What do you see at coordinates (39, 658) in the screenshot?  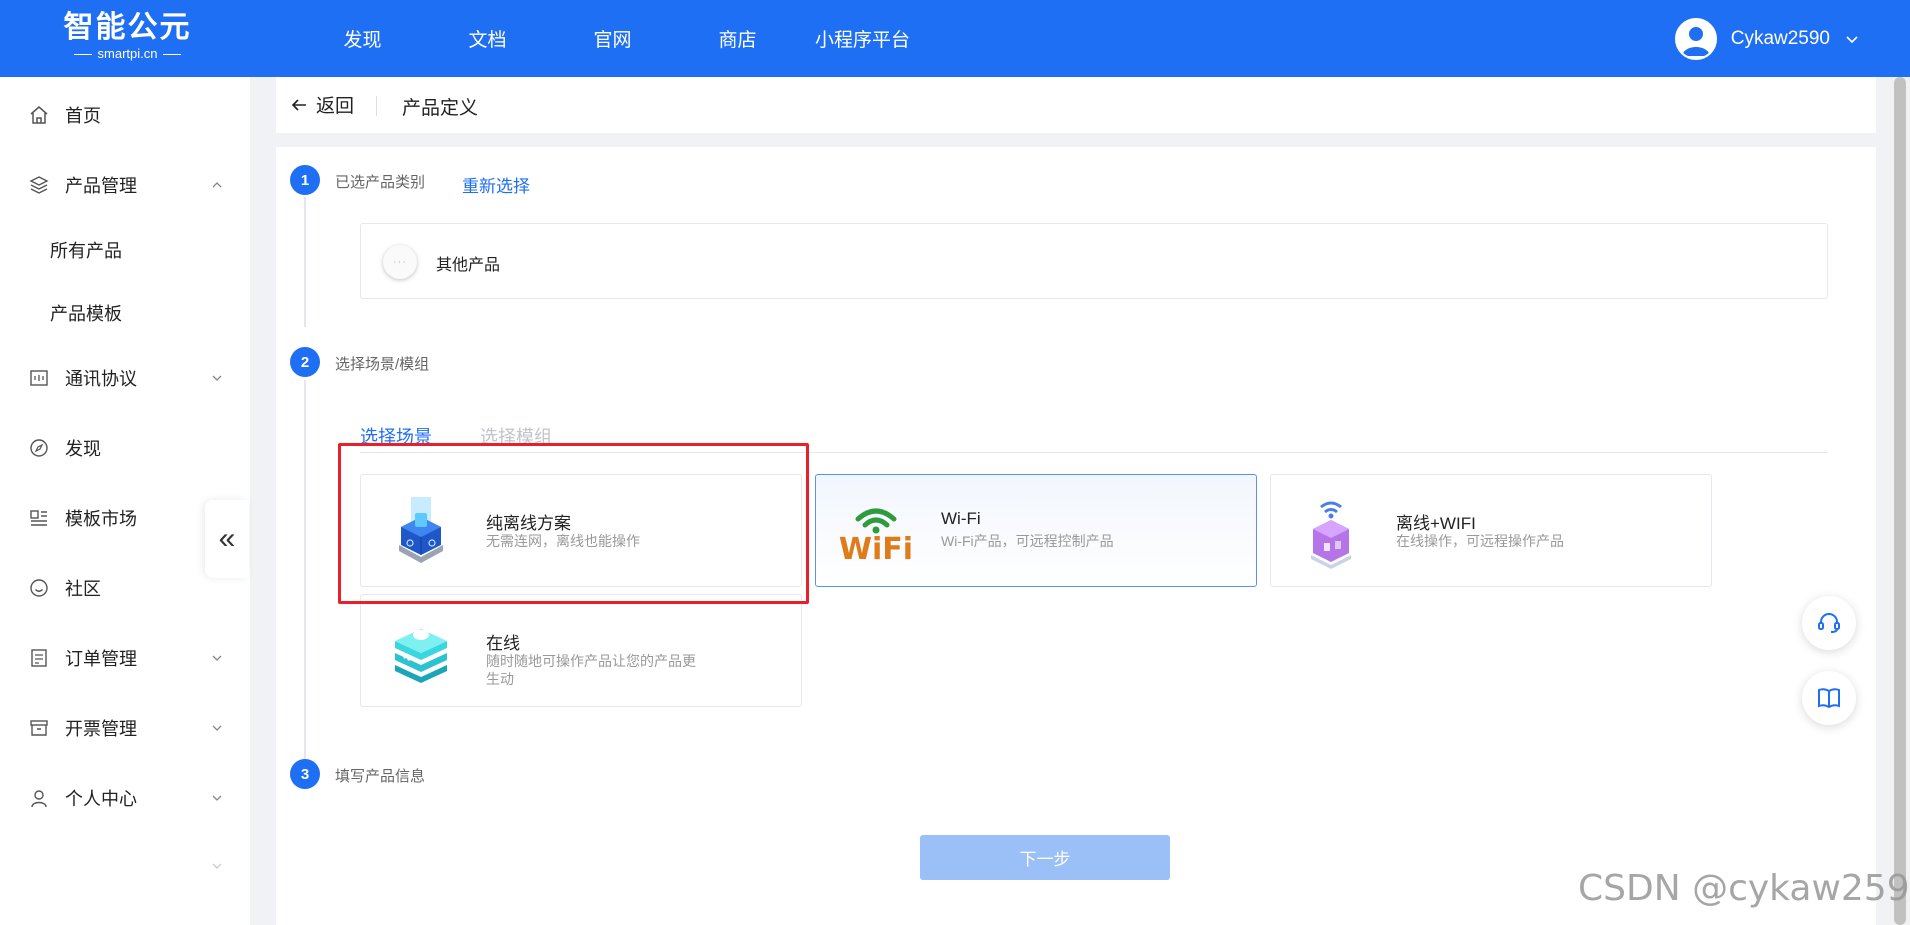 I see `order-icon` at bounding box center [39, 658].